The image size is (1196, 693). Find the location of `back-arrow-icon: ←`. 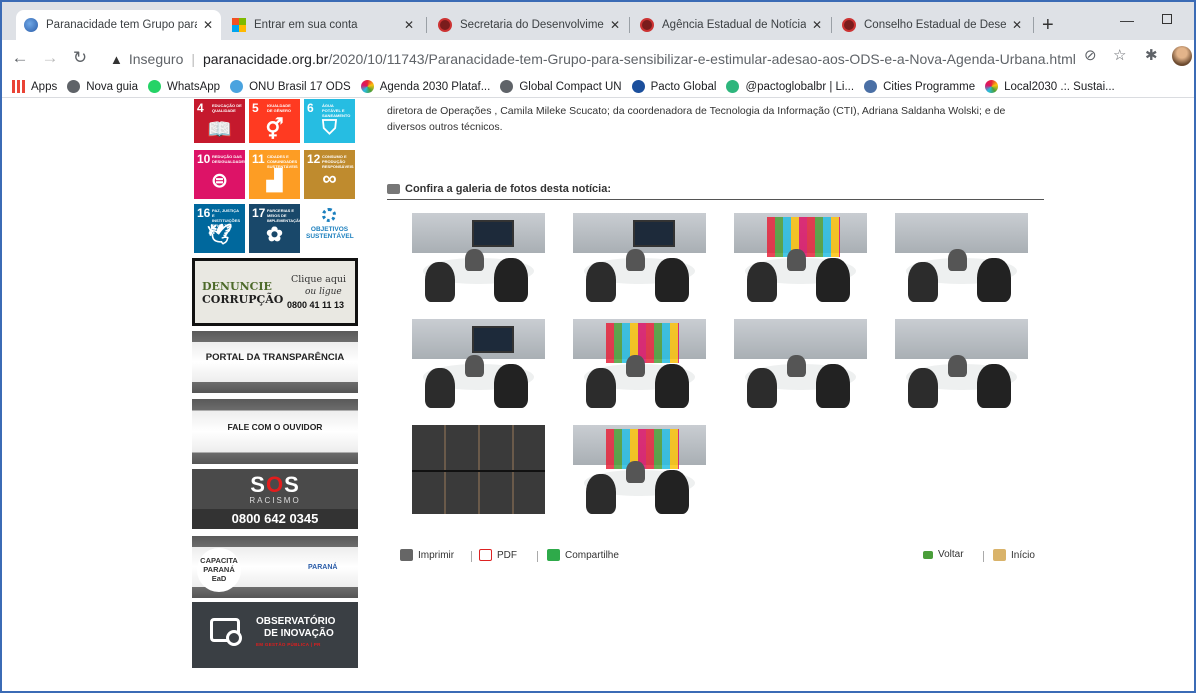

back-arrow-icon: ← is located at coordinates (20, 58).